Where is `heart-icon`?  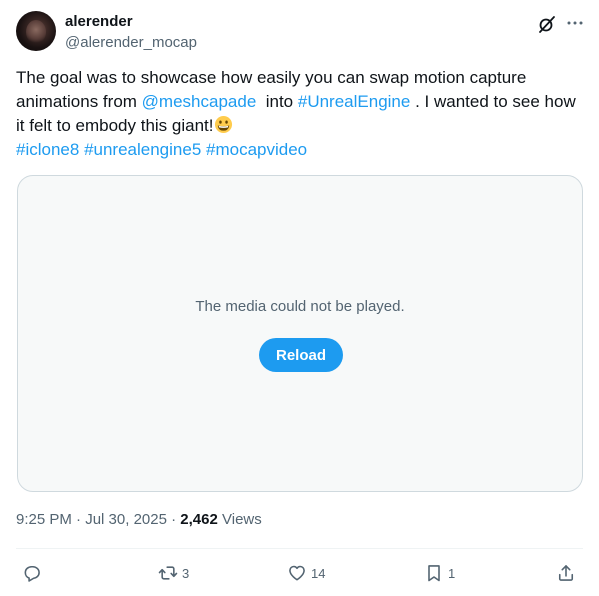 heart-icon is located at coordinates (297, 573).